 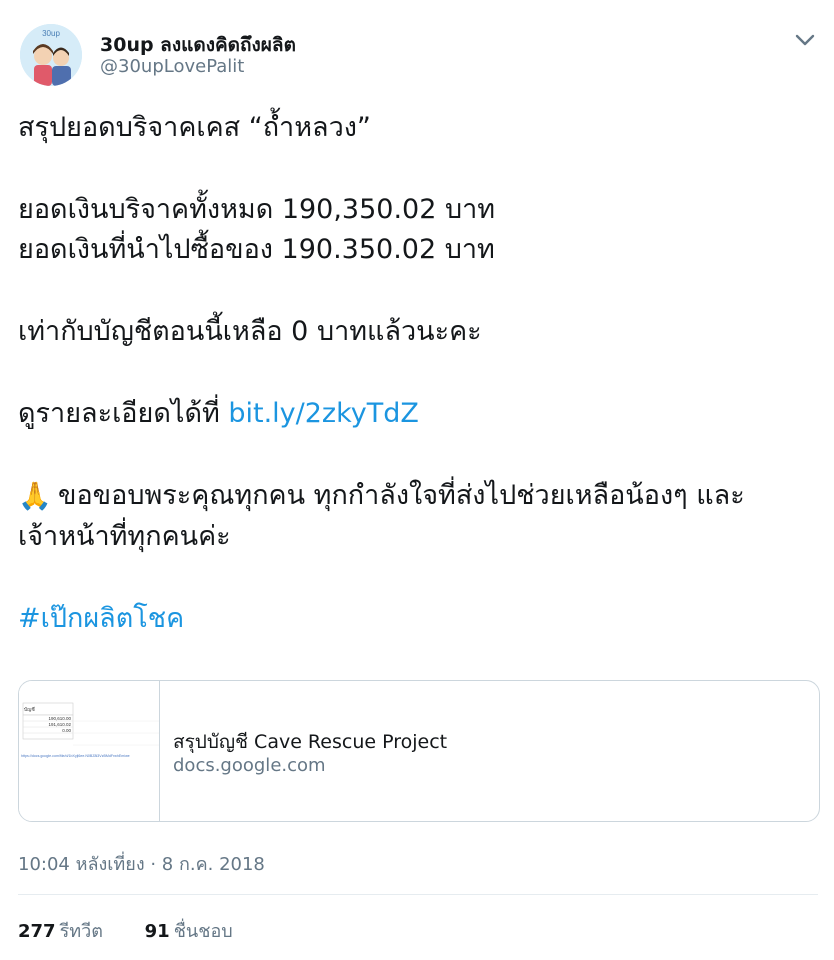 I want to click on tweet-line: ยอดเงินที่นำไปซื้อของ 190.350.02 บาท, so click(x=256, y=249).